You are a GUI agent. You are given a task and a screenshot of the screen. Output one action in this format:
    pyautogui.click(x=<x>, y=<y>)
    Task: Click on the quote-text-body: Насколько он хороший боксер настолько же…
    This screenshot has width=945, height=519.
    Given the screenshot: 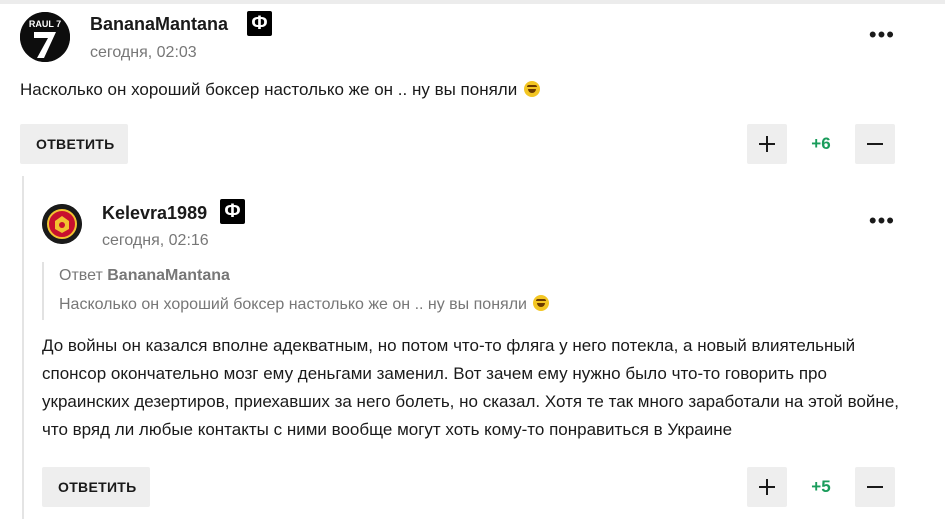 What is the action you would take?
    pyautogui.click(x=293, y=304)
    